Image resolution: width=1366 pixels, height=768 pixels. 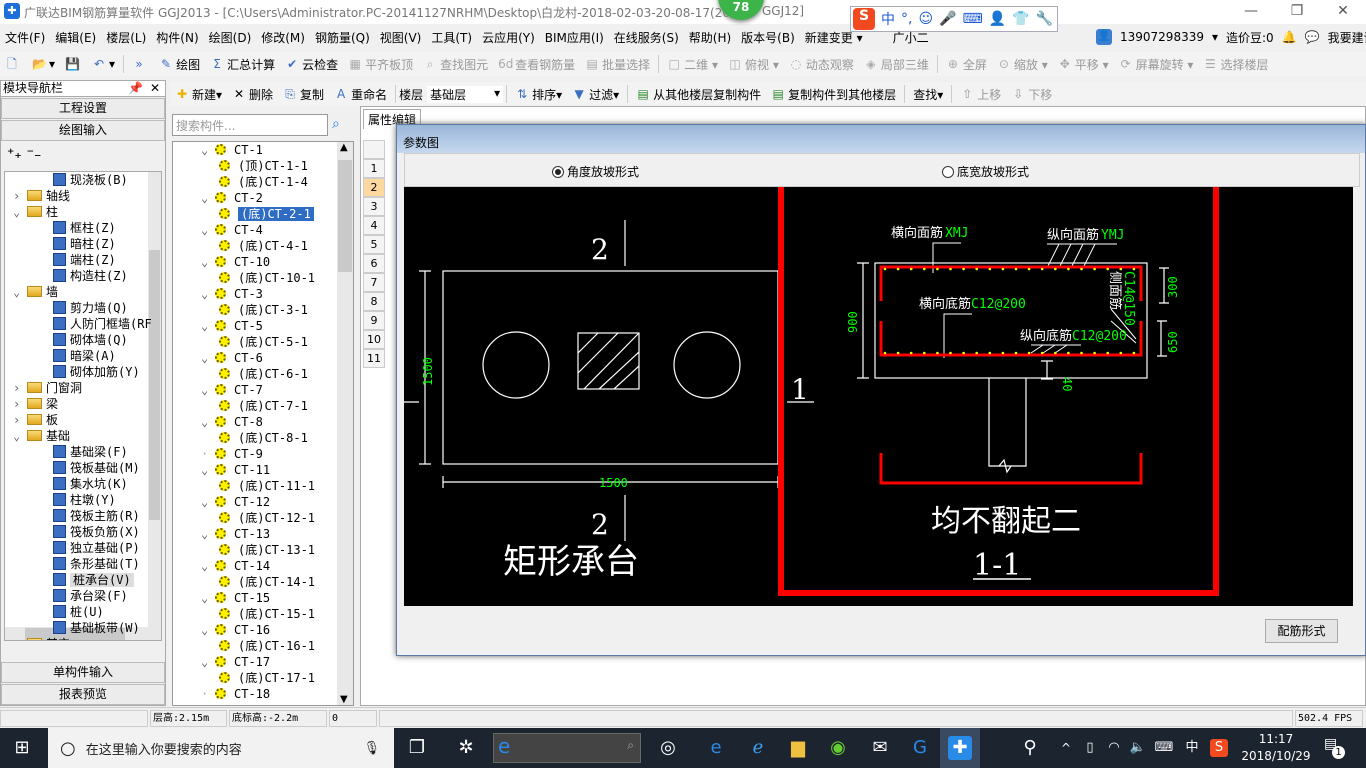 I want to click on file-explorer-icon: ▆, so click(x=798, y=748).